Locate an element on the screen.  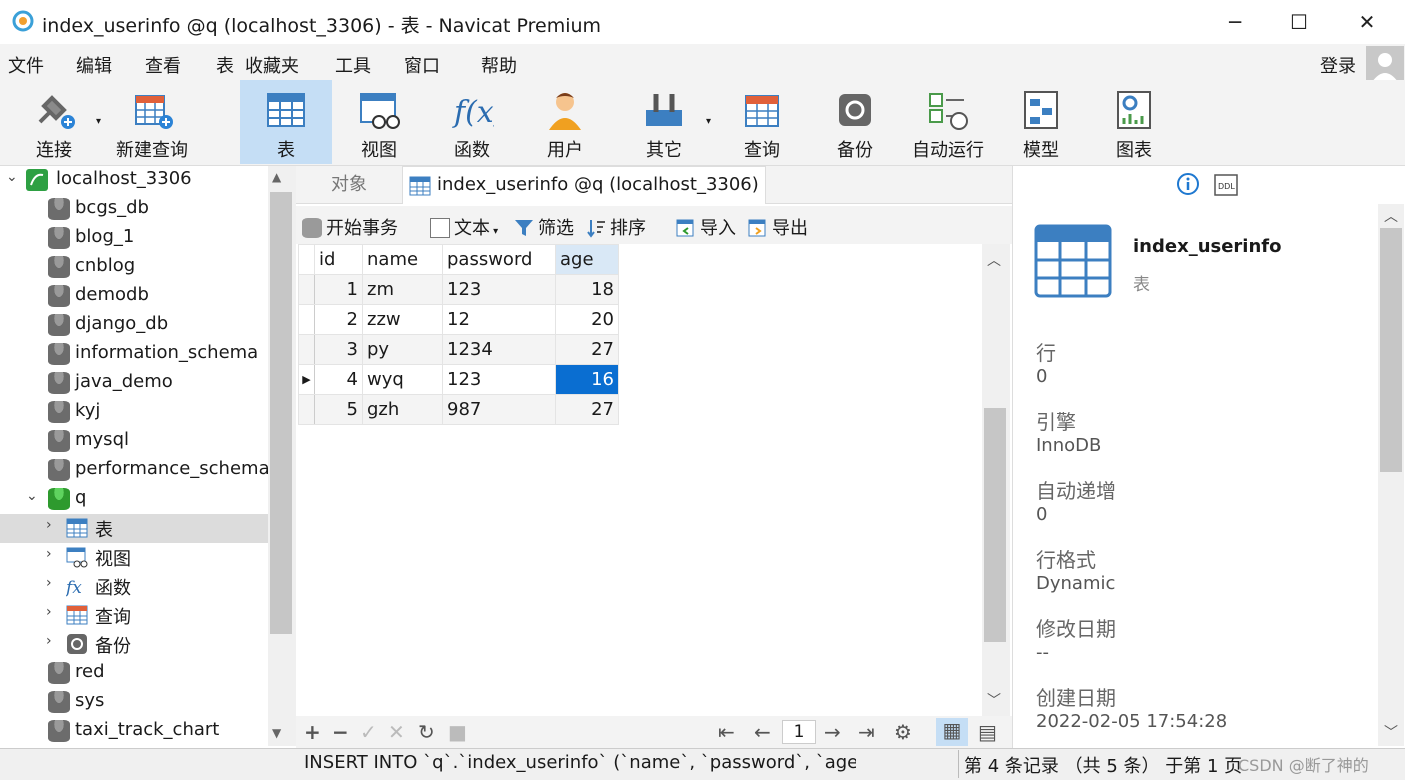
last-page-icon: ⇥ is located at coordinates (866, 732).